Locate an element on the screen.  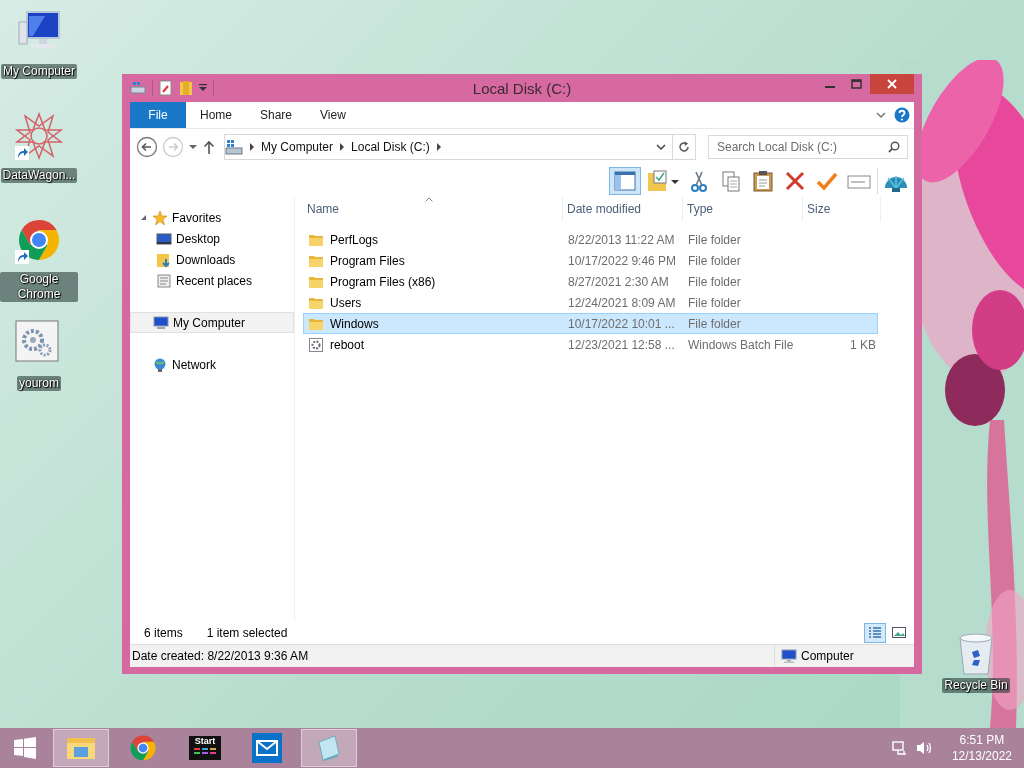
file-row: PerfLogs 8/22/2013 11:22 AM File folder is located at coordinates (590, 239).